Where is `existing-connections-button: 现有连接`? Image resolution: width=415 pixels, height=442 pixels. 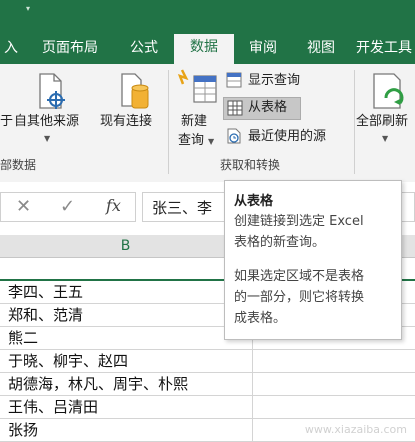 existing-connections-button: 现有连接 is located at coordinates (126, 122).